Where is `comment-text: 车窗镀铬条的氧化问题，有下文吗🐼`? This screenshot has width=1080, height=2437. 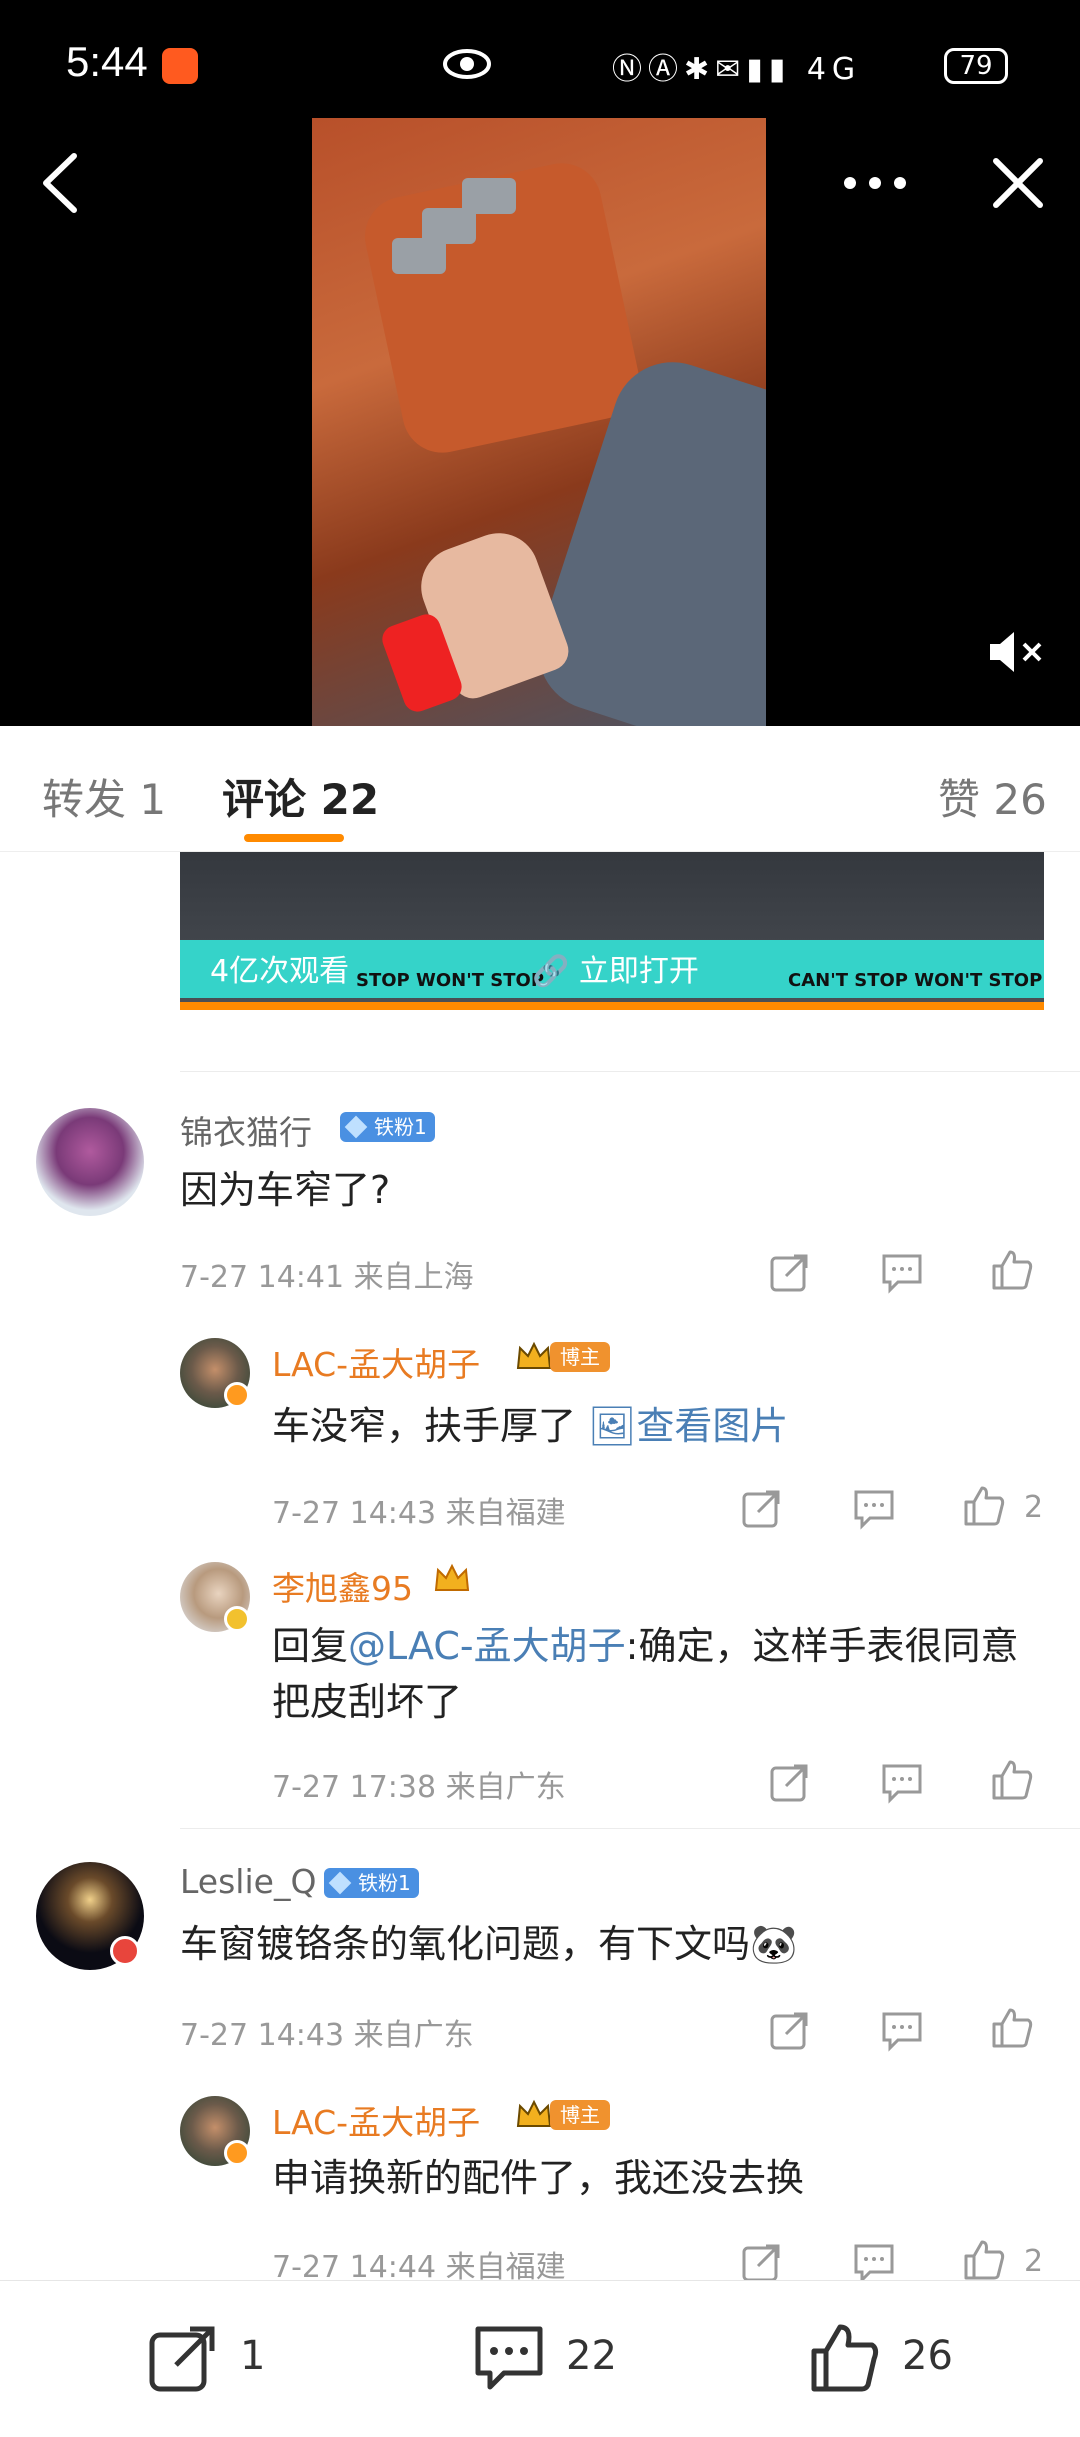
comment-text: 车窗镀铬条的氧化问题，有下文吗🐼 is located at coordinates (610, 1944).